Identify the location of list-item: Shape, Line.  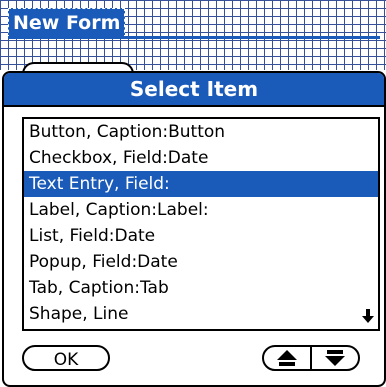
(201, 314).